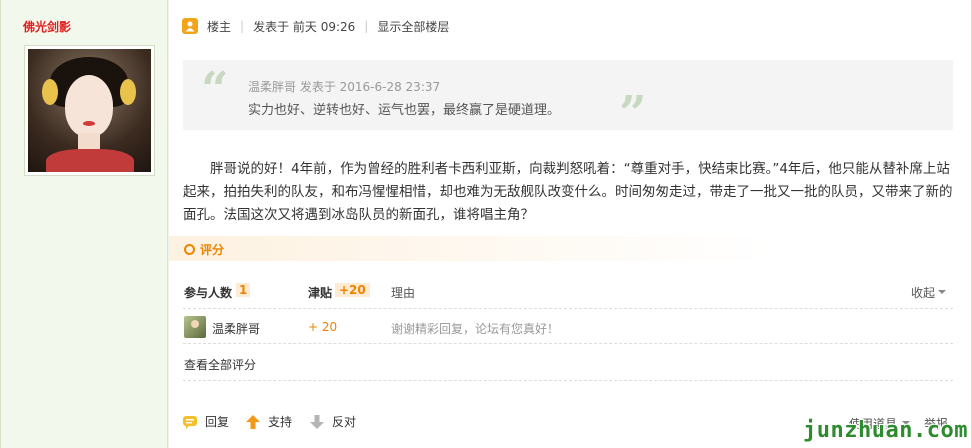  I want to click on rater-points: + 20, so click(323, 327).